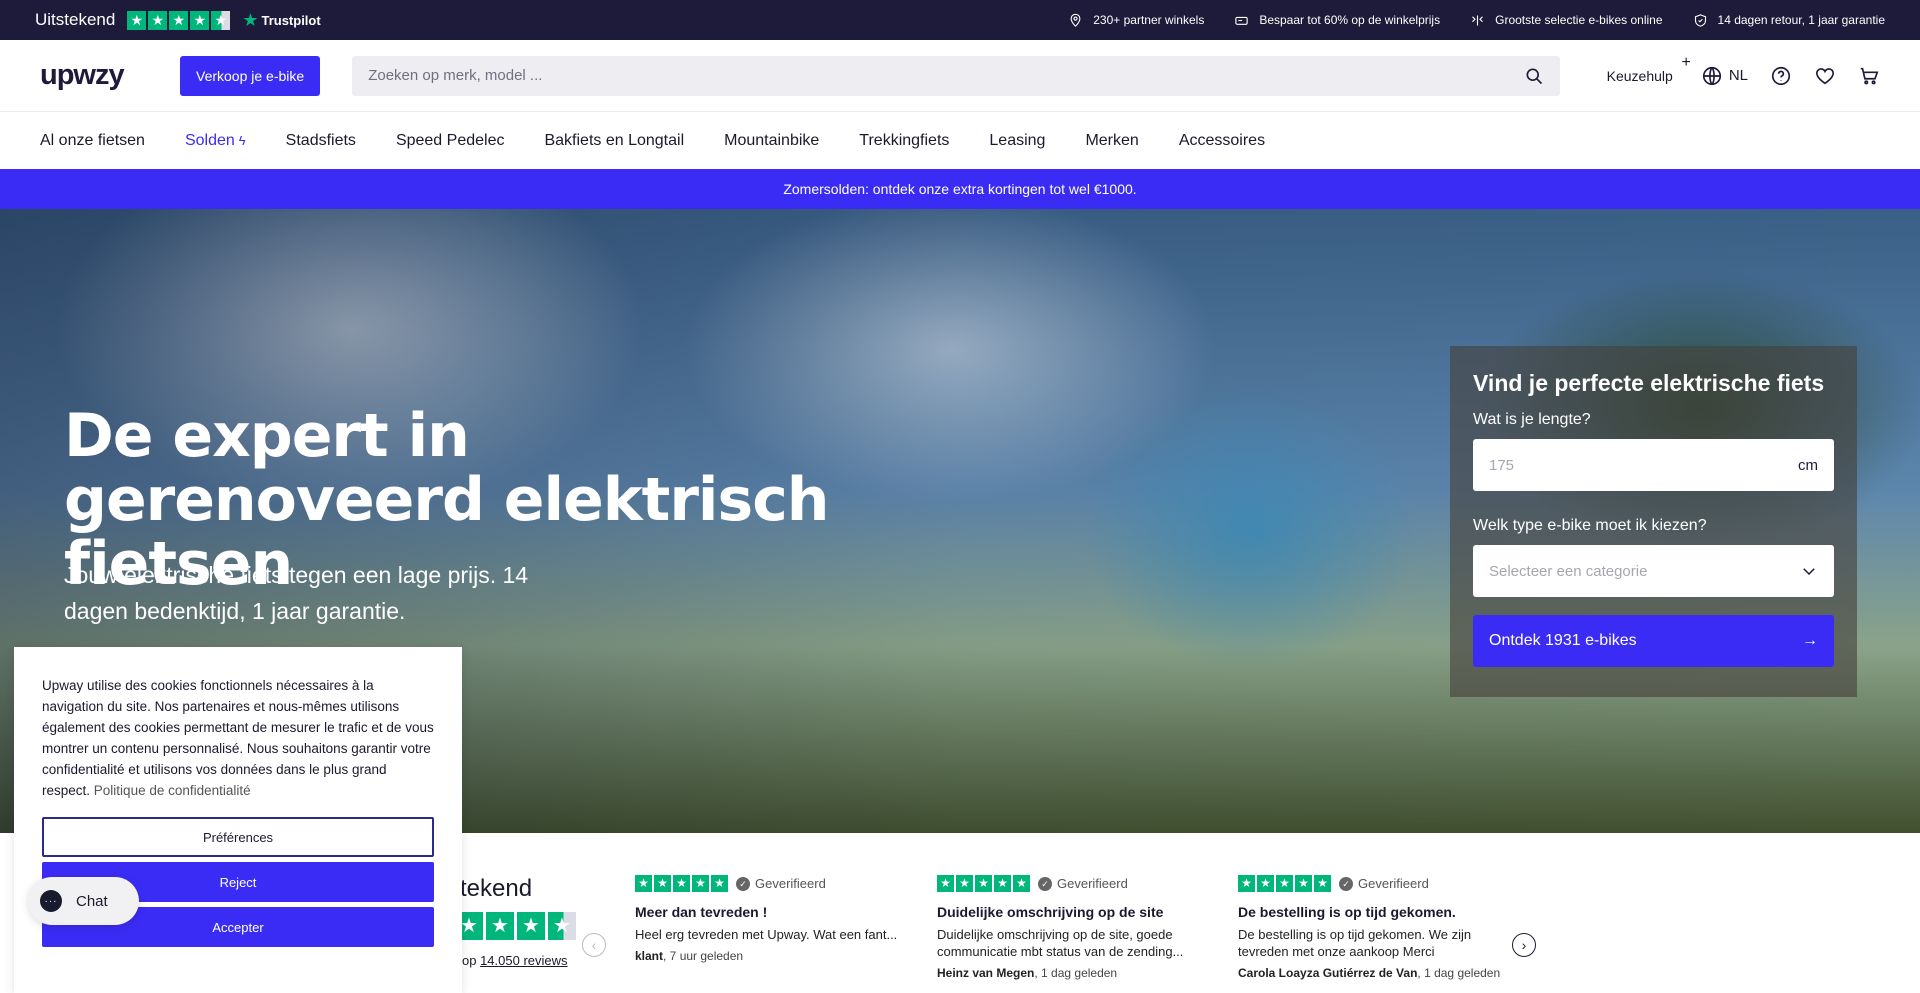 Image resolution: width=1920 pixels, height=993 pixels. I want to click on language-selector: NL, so click(1724, 76).